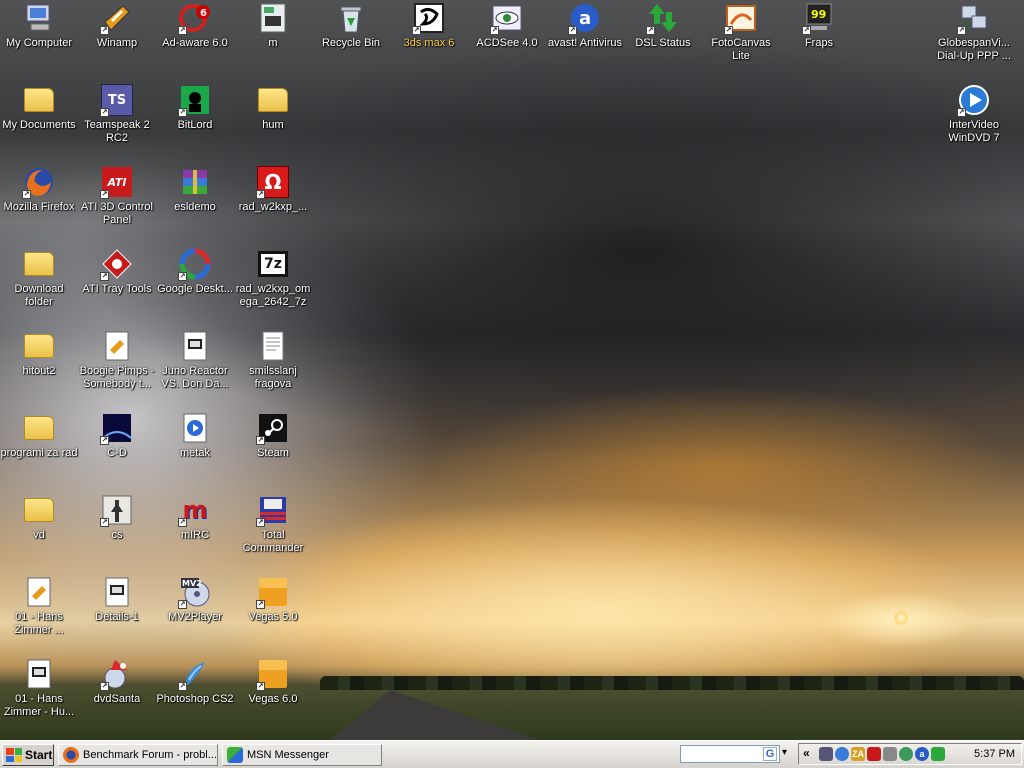  I want to click on desktop-icon-dsl-status: ↗ DSL Status, so click(663, 26).